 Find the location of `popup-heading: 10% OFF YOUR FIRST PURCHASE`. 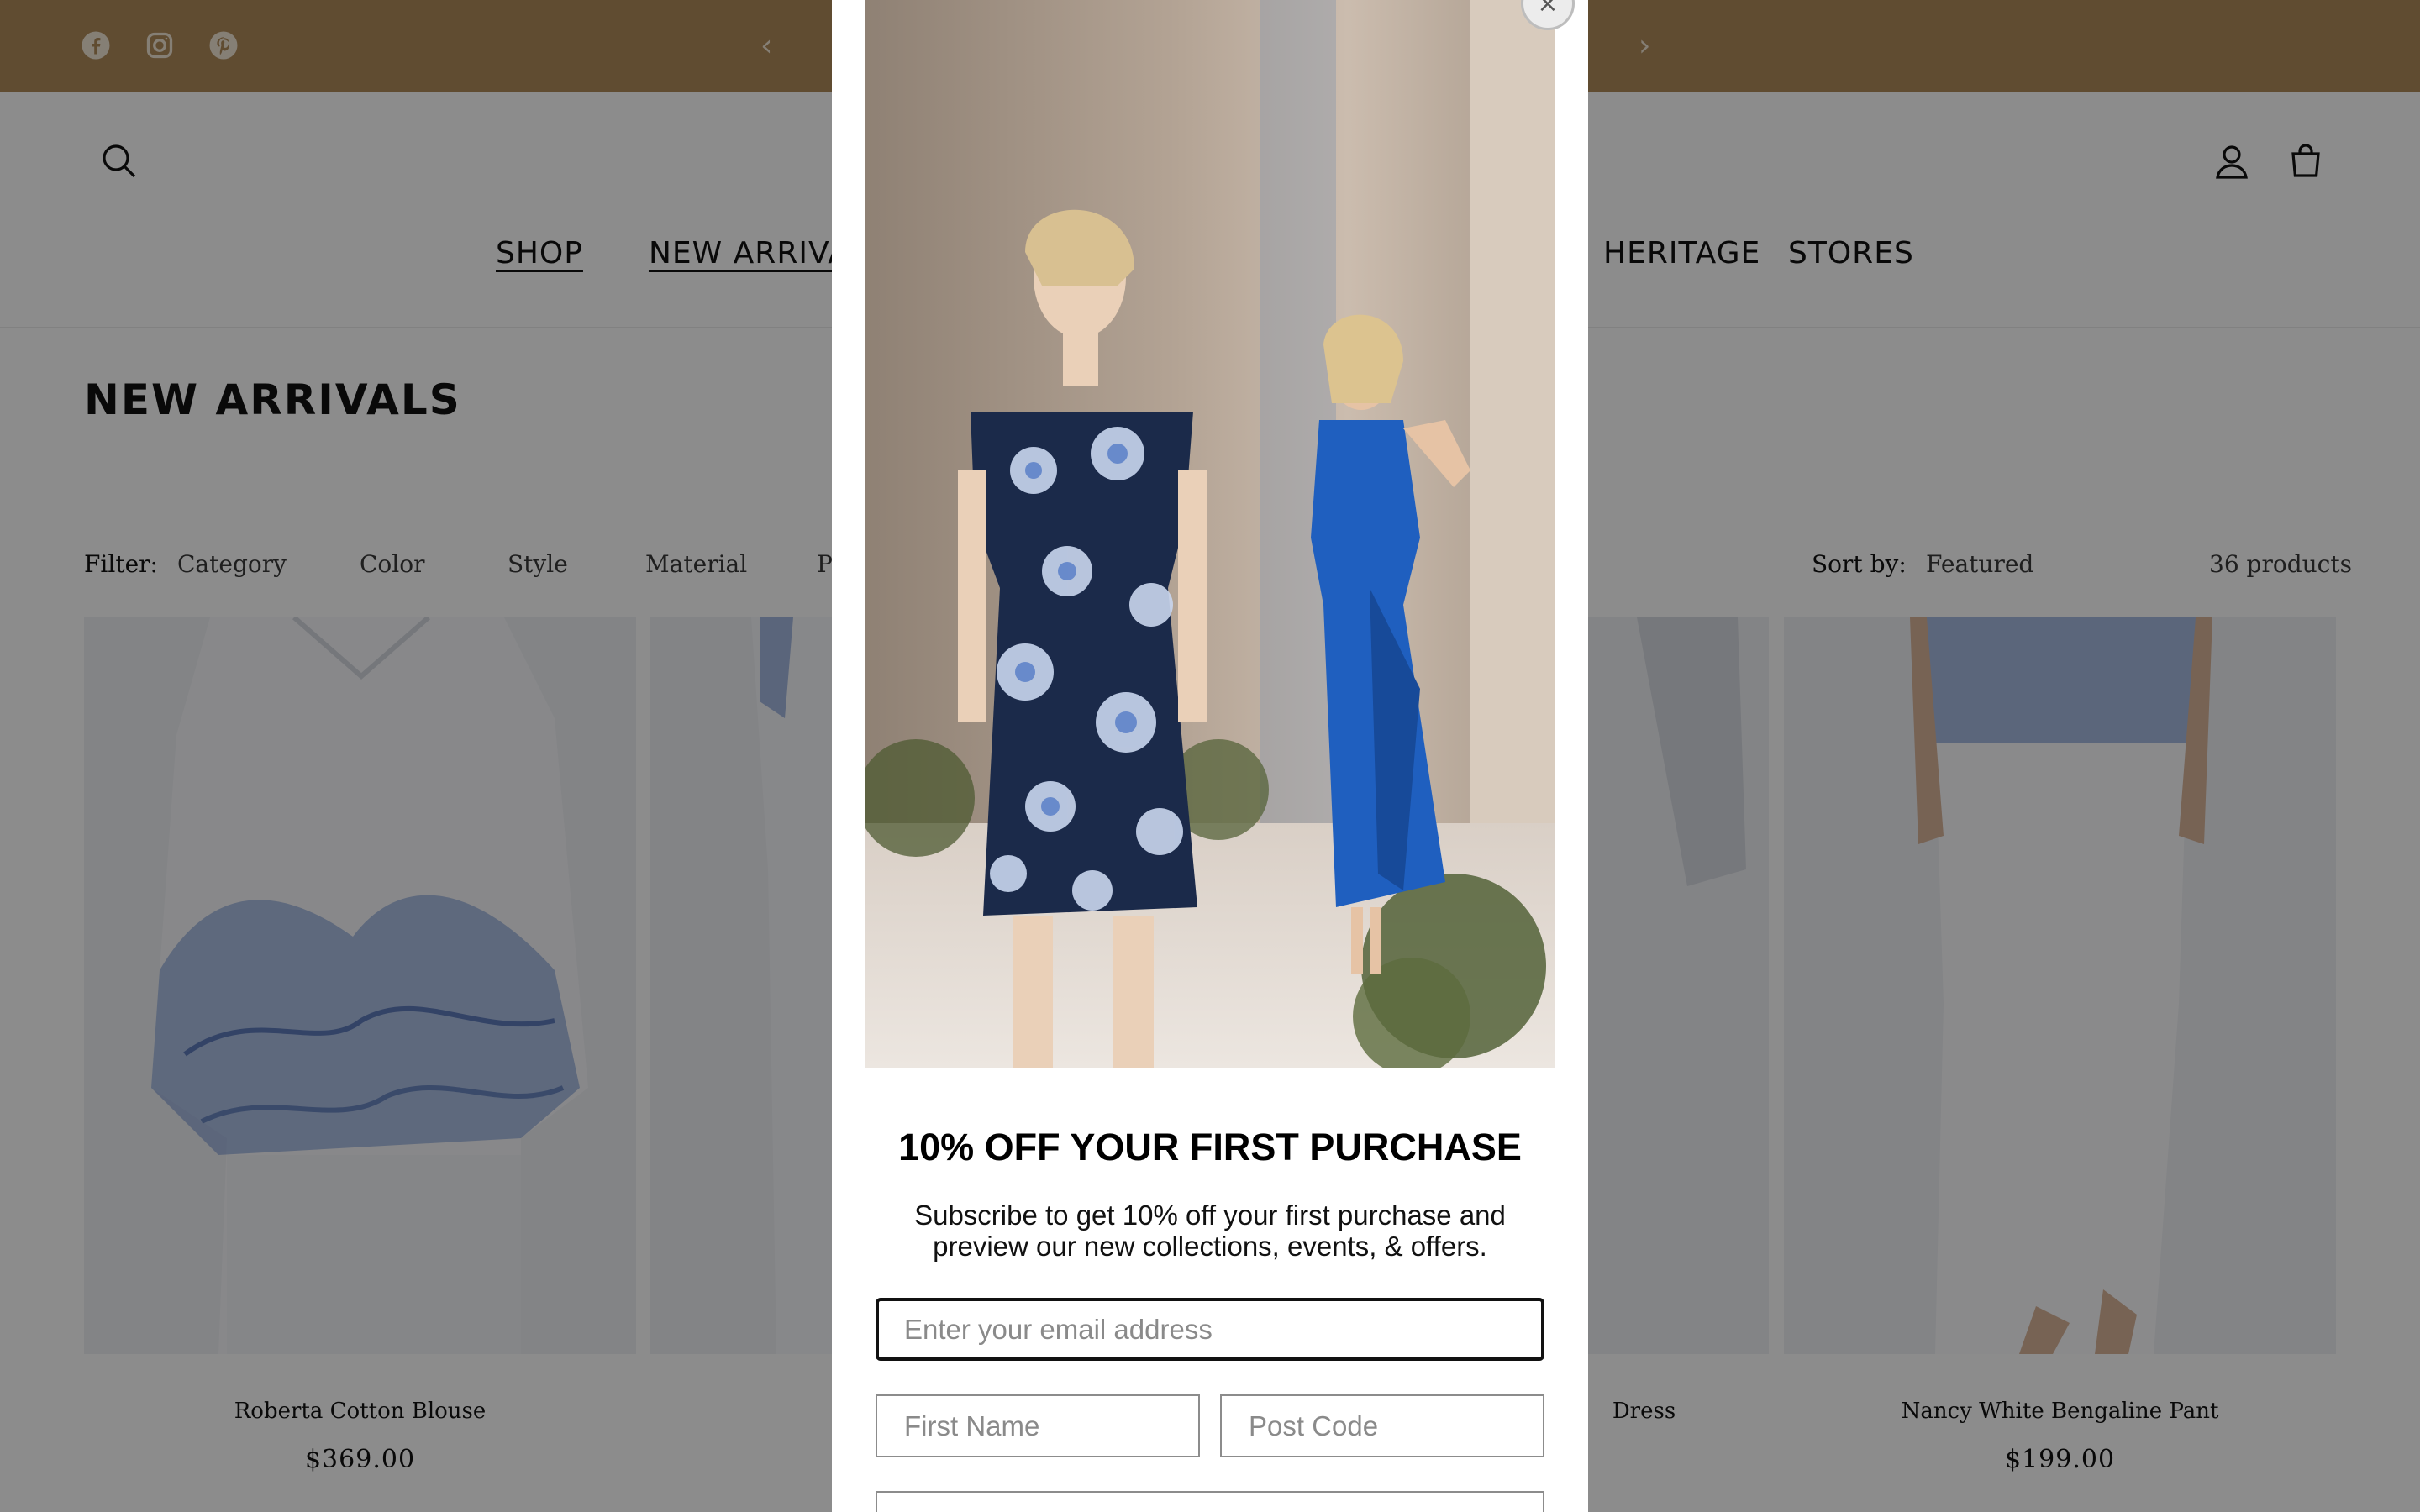

popup-heading: 10% OFF YOUR FIRST PURCHASE is located at coordinates (1210, 1147).